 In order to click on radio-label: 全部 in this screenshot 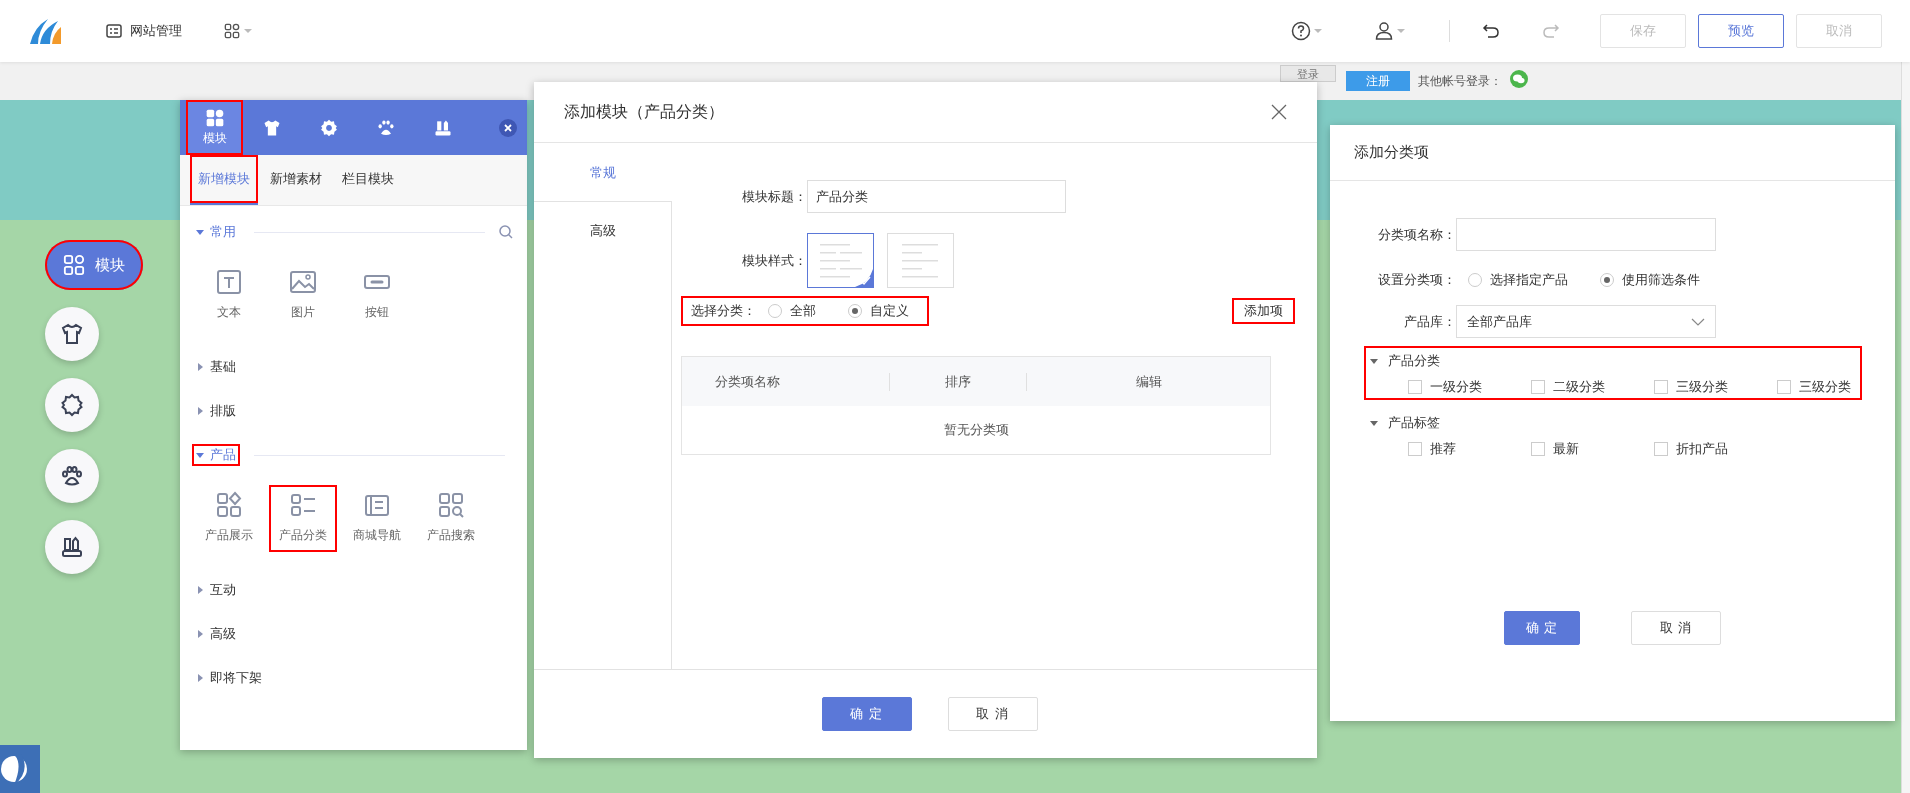, I will do `click(803, 311)`.